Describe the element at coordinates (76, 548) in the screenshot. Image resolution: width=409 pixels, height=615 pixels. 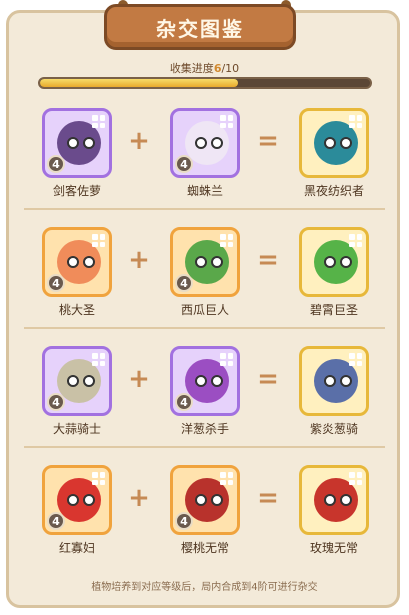
I see `plant-name: 红寡妇` at that location.